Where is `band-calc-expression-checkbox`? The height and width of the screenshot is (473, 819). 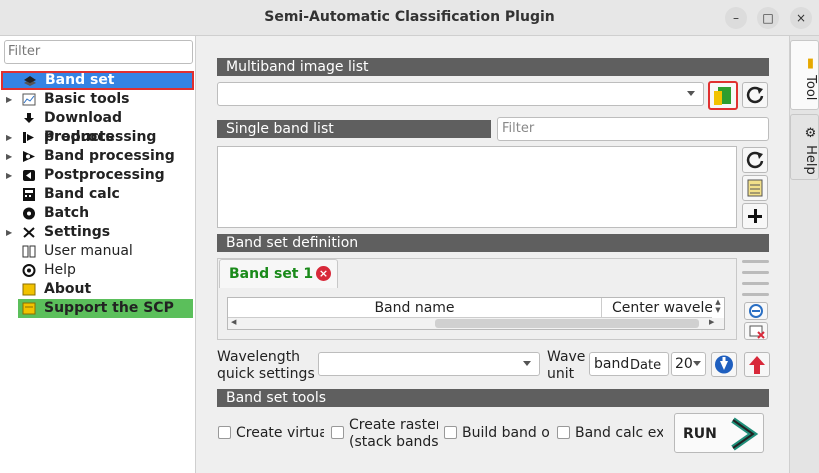
band-calc-expression-checkbox is located at coordinates (563, 432).